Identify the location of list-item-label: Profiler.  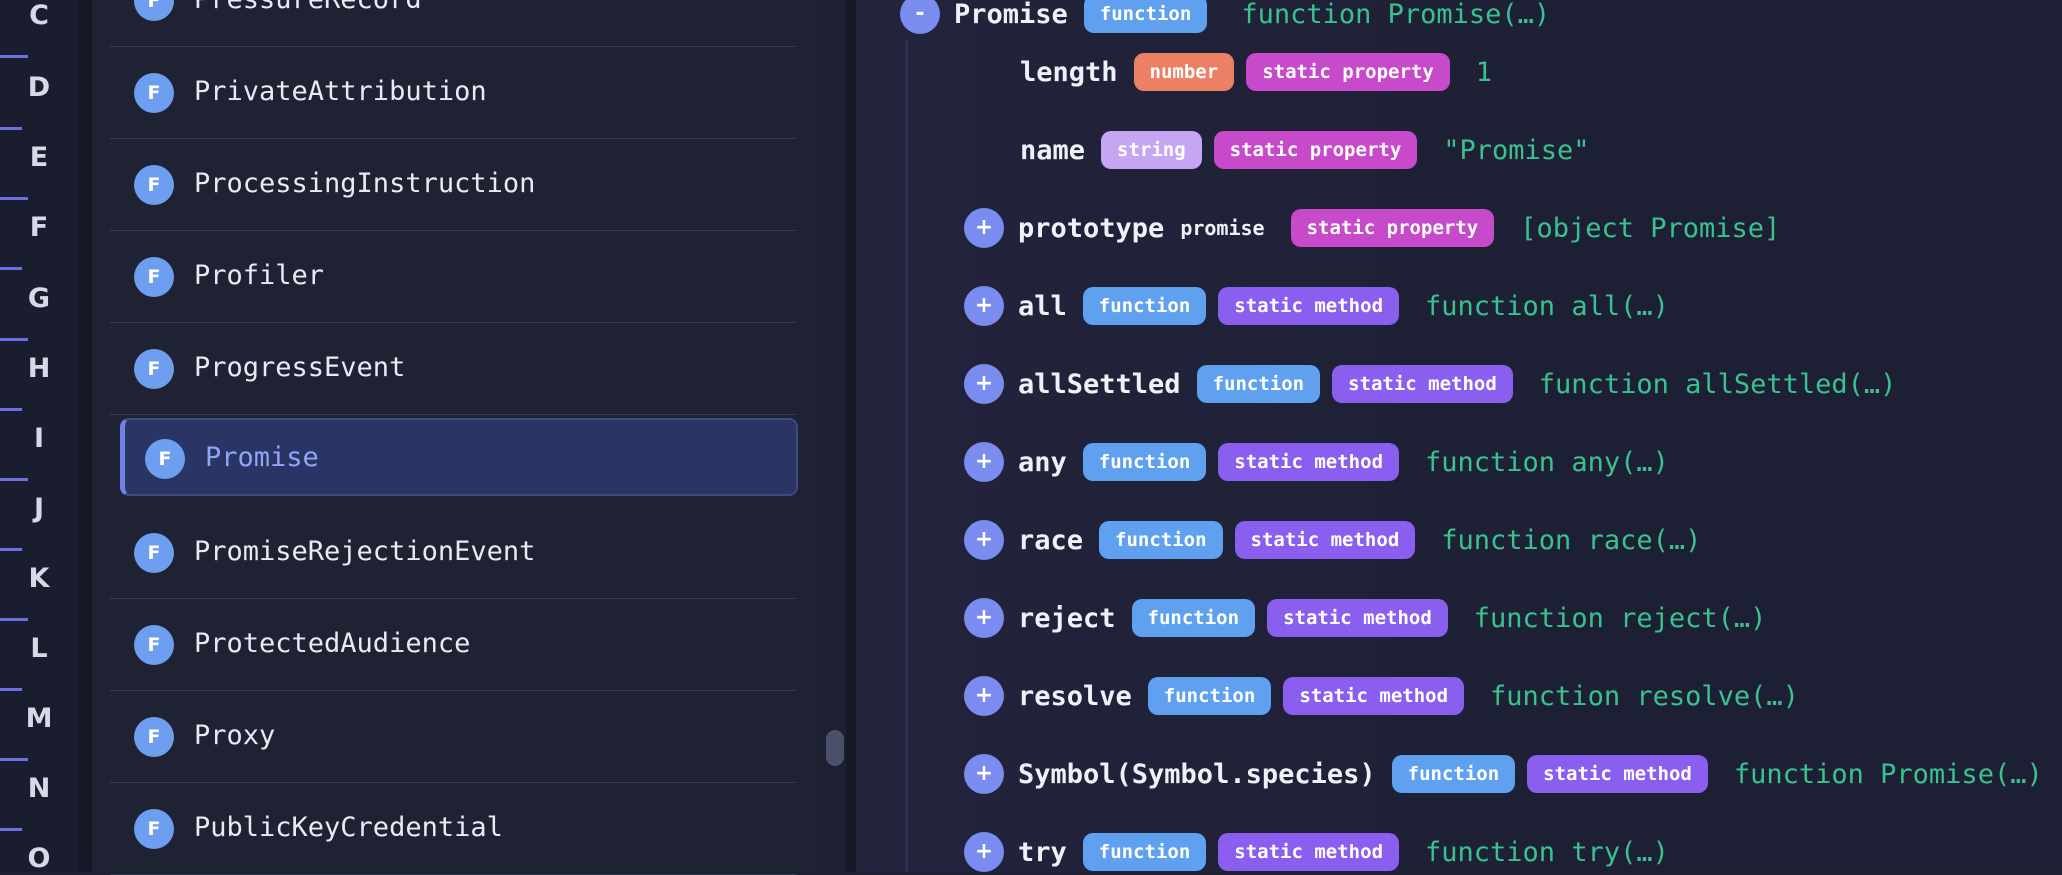
(259, 275).